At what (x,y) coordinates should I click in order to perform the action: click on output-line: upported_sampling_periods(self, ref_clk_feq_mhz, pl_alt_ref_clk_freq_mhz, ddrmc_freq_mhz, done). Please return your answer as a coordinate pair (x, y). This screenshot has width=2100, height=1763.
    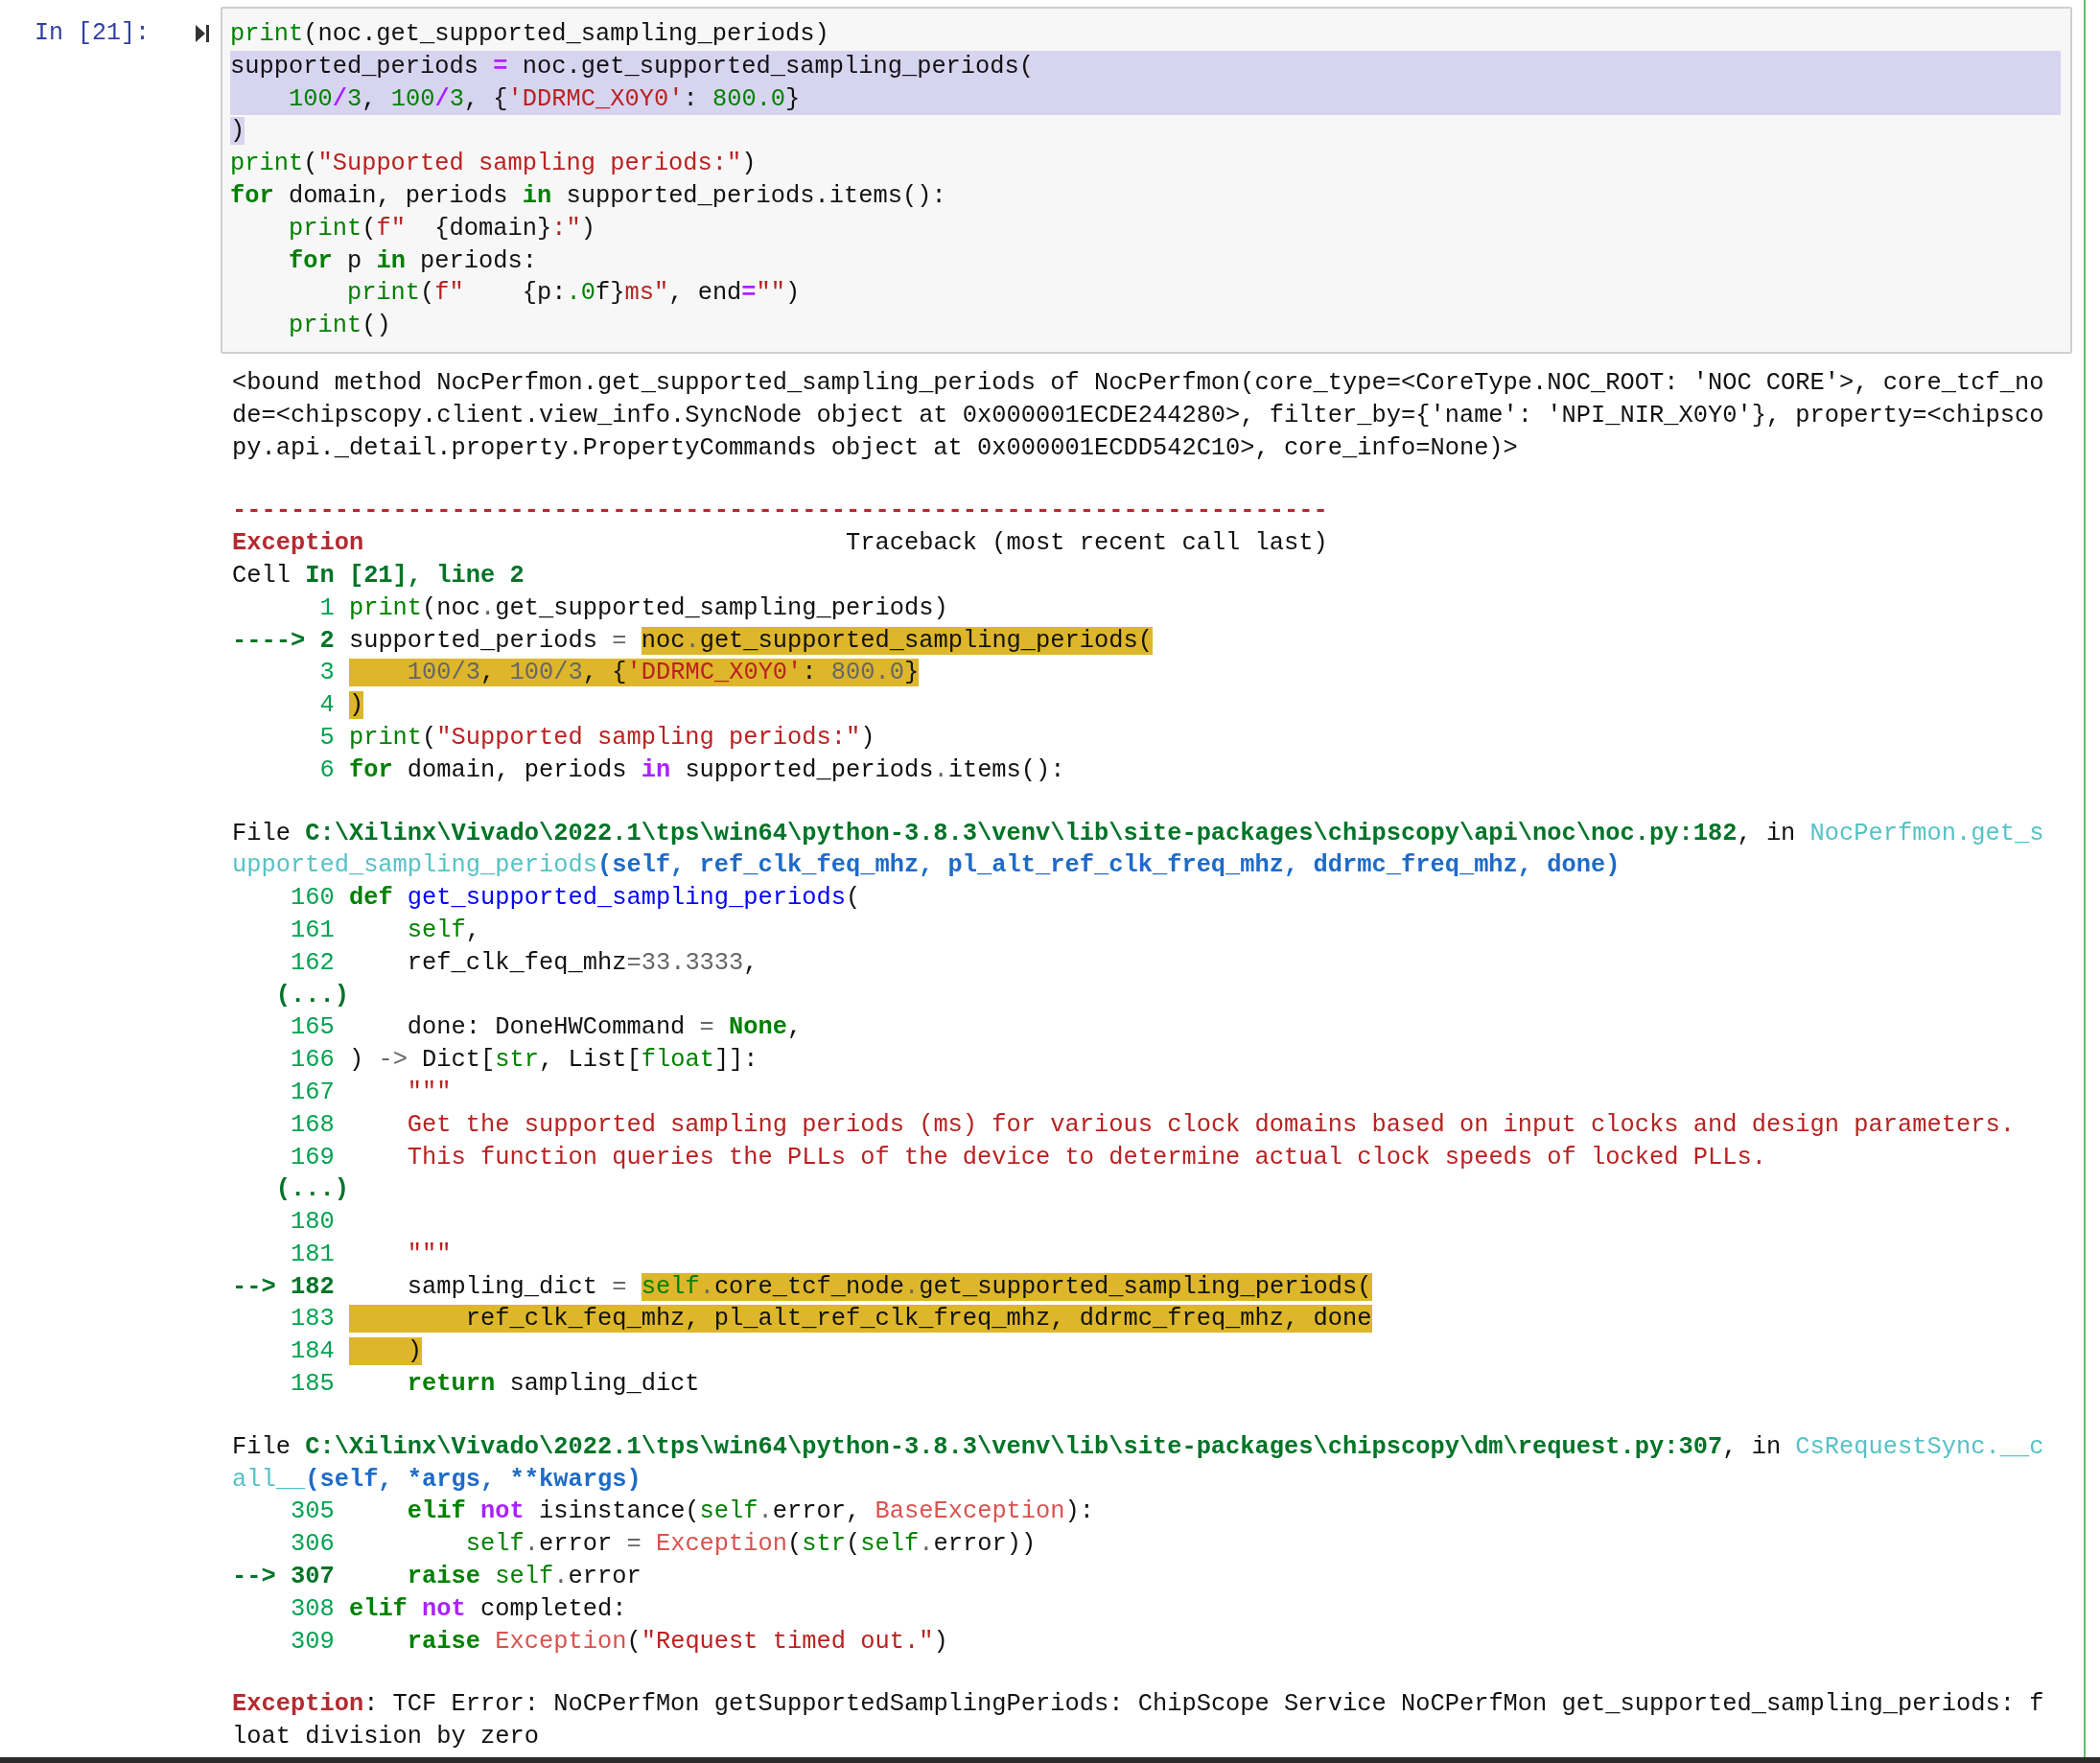
    Looking at the image, I should click on (927, 866).